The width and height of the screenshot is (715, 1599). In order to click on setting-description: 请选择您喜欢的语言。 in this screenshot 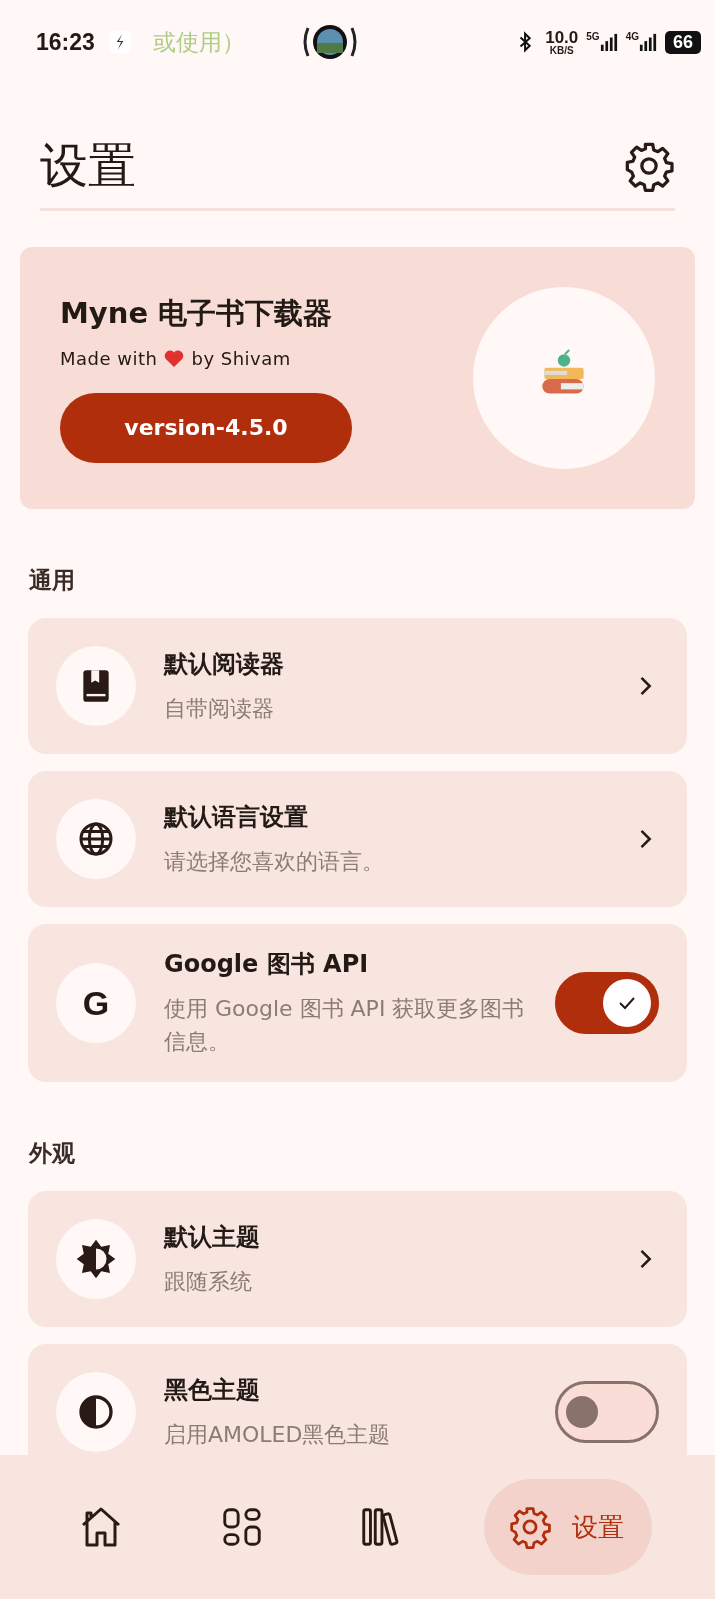, I will do `click(274, 861)`.